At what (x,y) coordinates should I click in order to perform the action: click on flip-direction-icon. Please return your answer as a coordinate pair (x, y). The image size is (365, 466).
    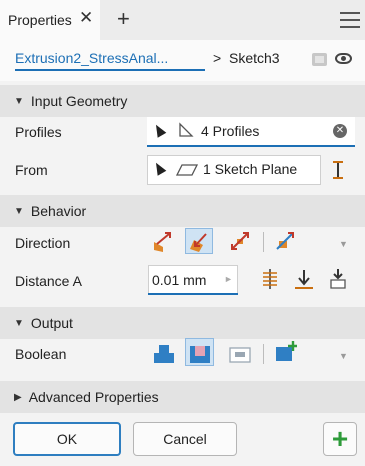
    Looking at the image, I should click on (338, 170).